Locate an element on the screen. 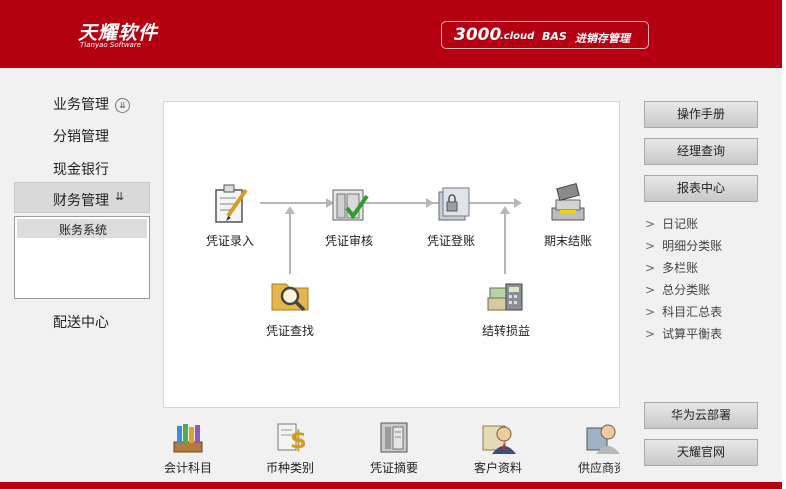  sidebar-item-label: 分销管理 is located at coordinates (81, 137).